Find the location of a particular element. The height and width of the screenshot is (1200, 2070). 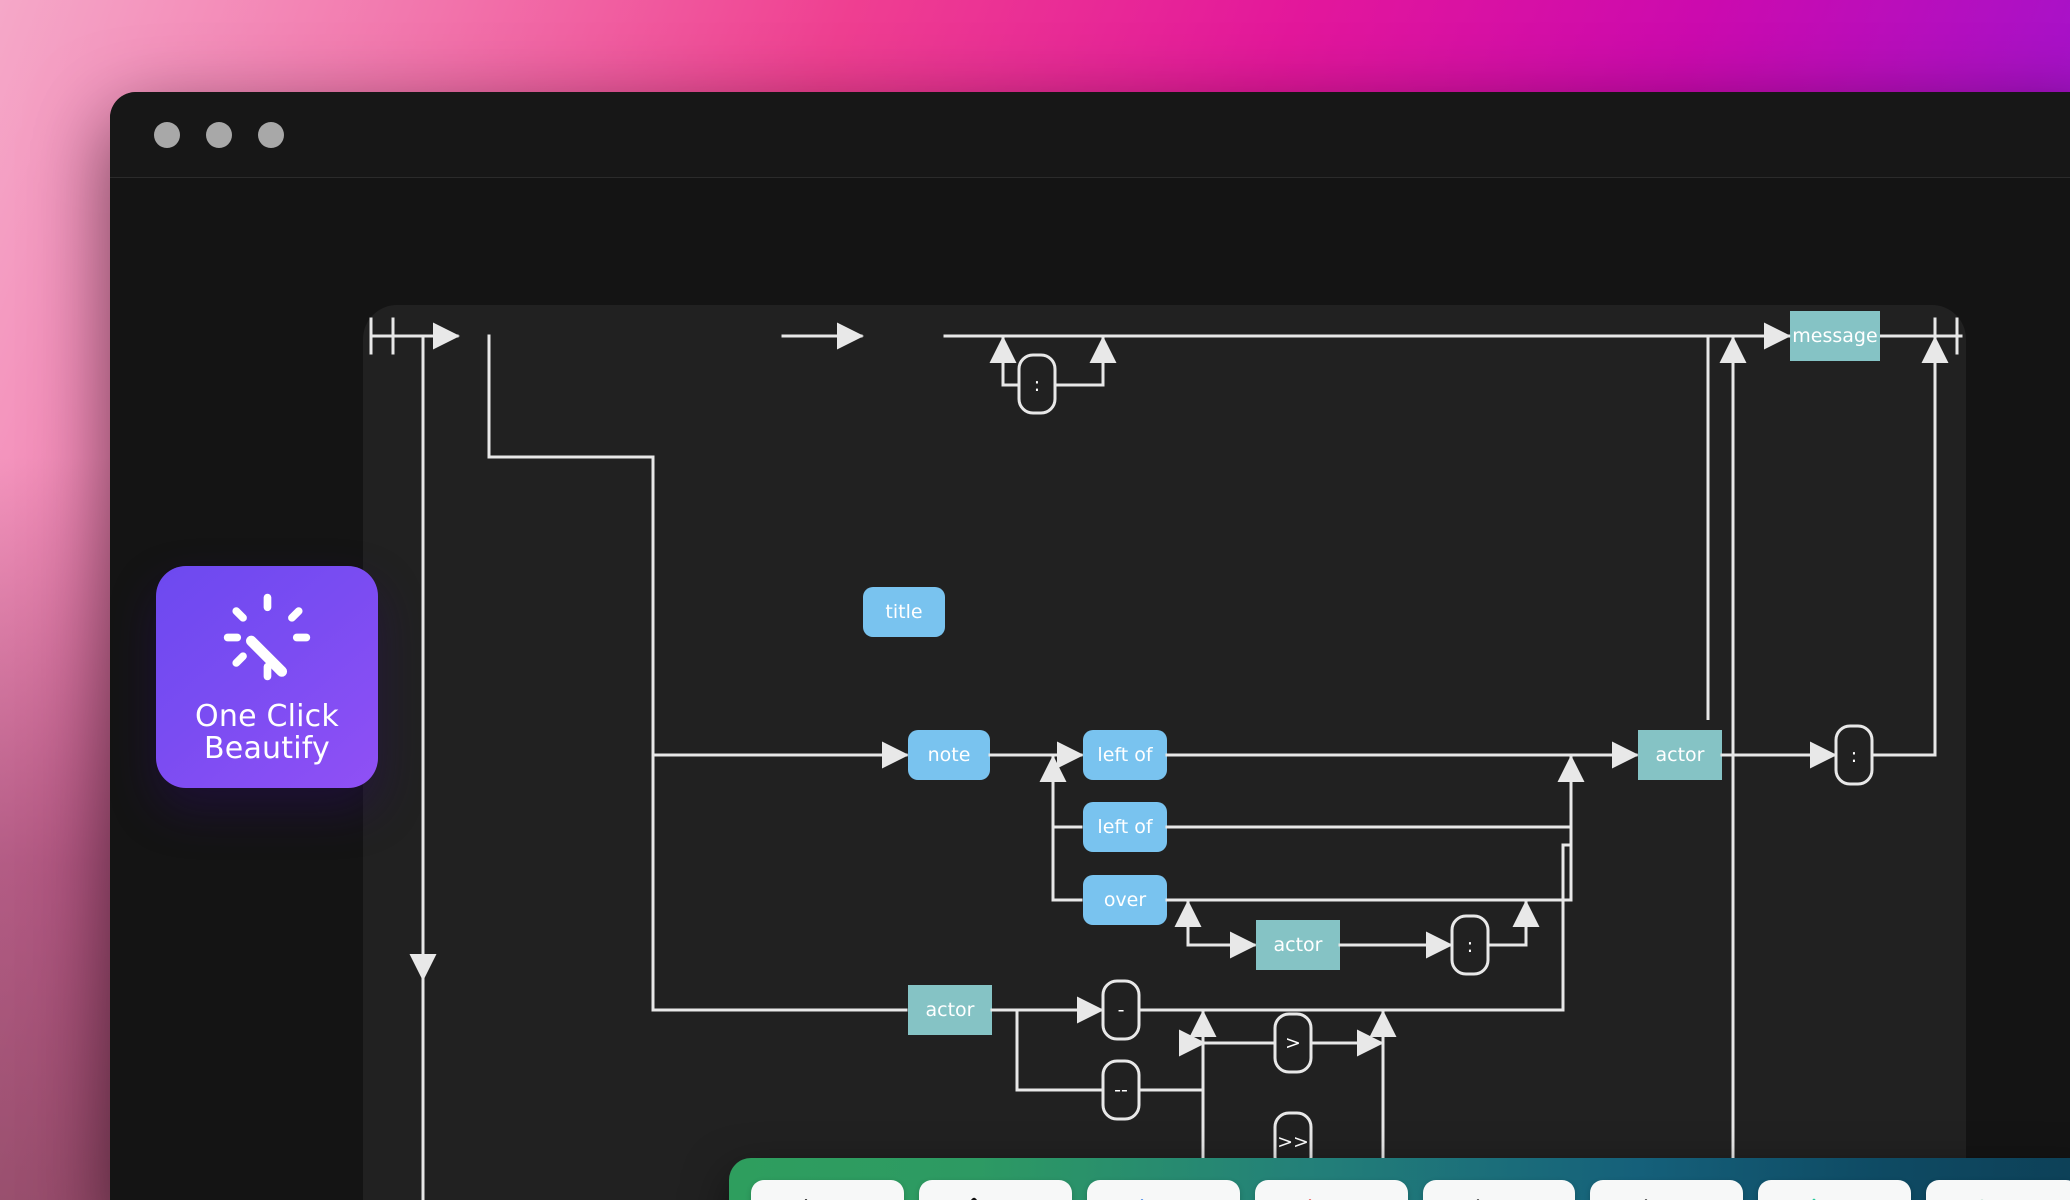

theme-mint-faded-preview is located at coordinates (1981, 1199).